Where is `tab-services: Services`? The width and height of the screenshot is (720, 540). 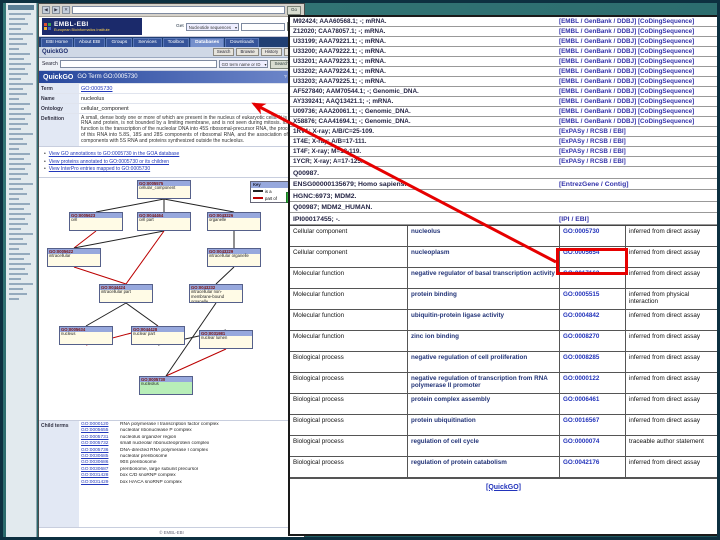
tab-services: Services is located at coordinates (147, 42).